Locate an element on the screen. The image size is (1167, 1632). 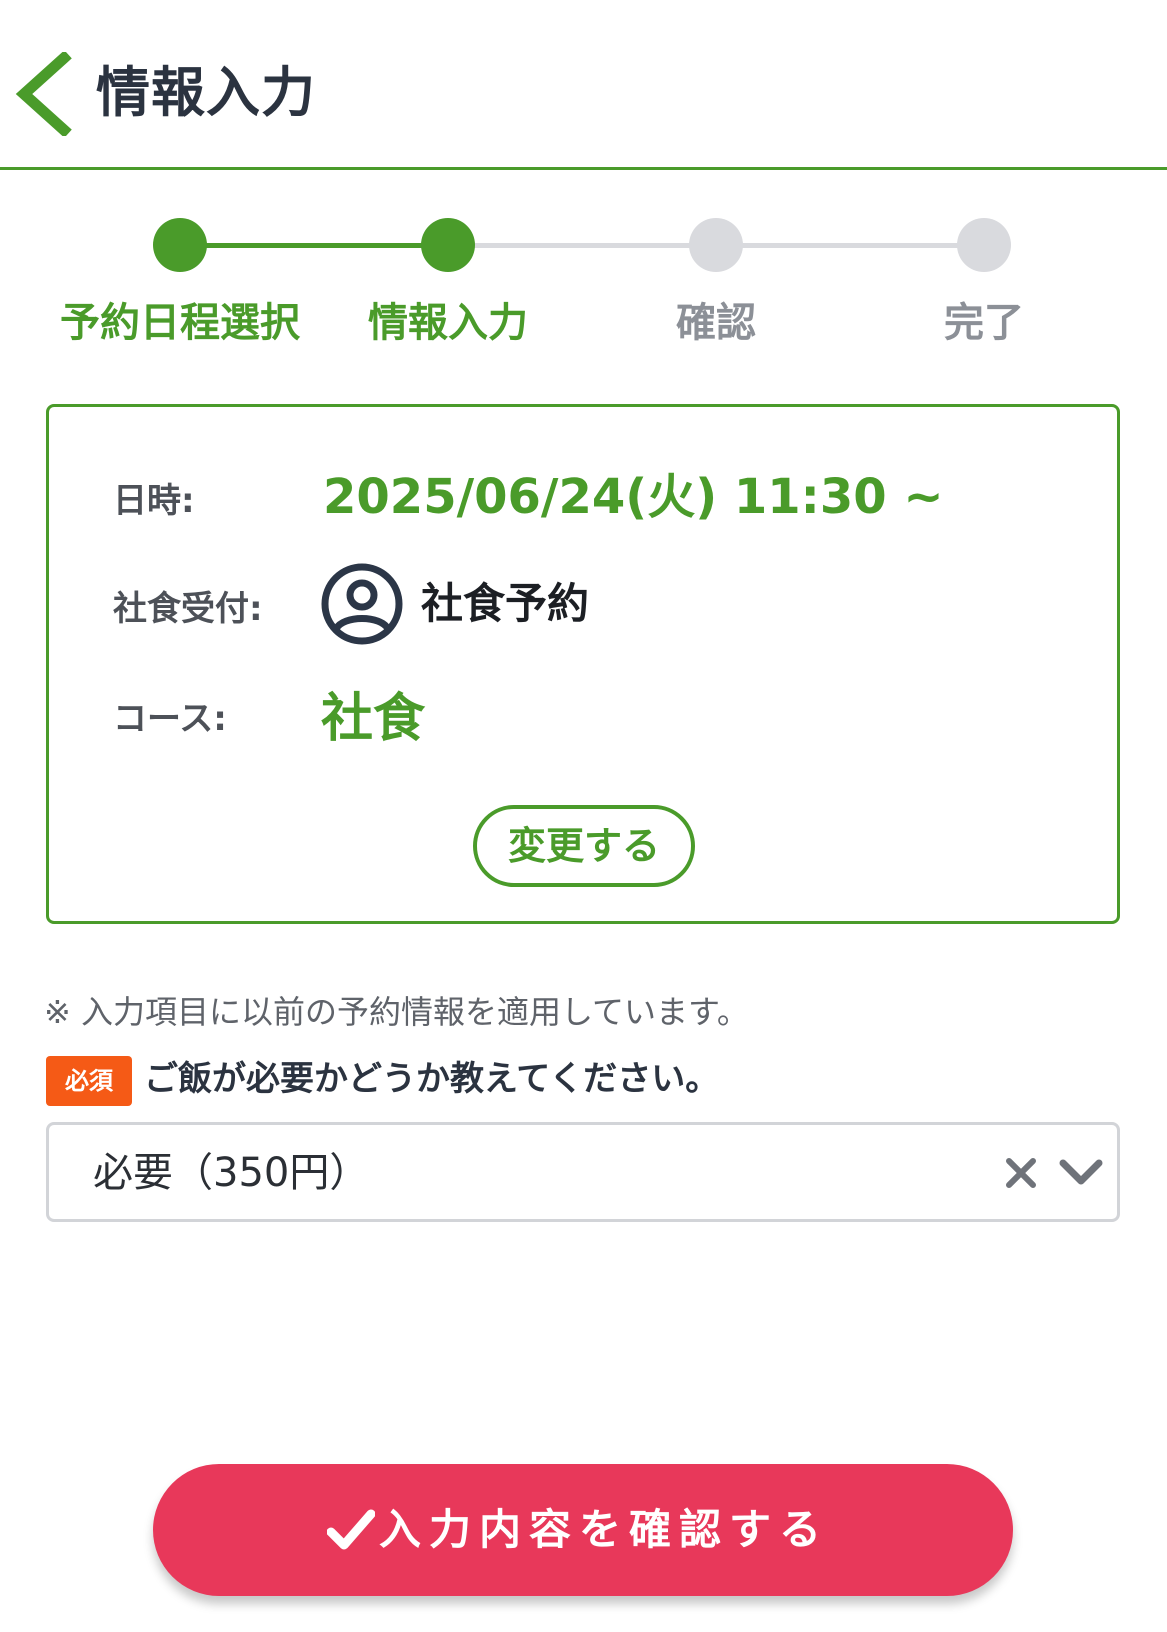
confirm-input-button: 入力内容を確認する is located at coordinates (583, 1530).